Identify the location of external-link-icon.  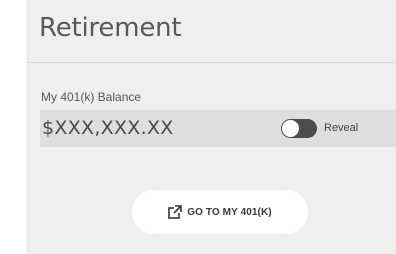
(175, 212).